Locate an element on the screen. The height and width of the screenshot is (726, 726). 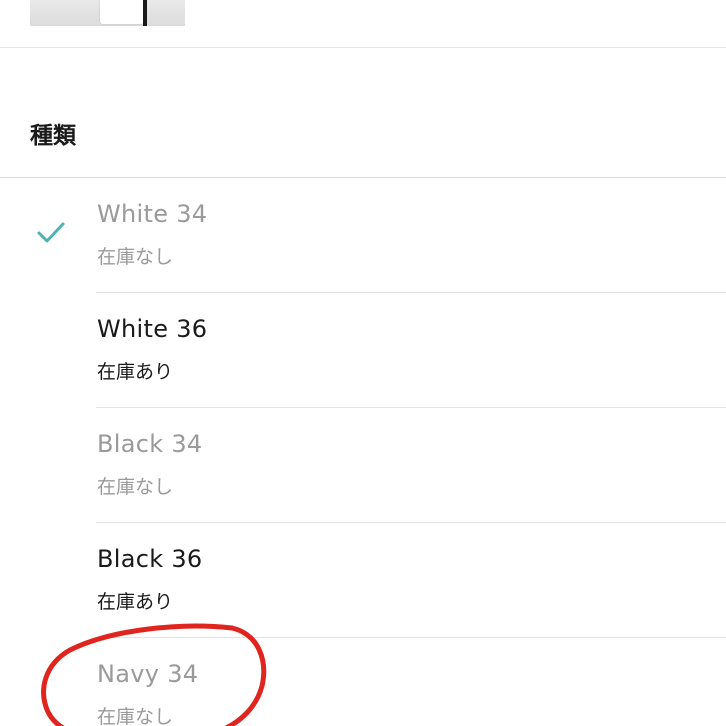
divider is located at coordinates (363, 47).